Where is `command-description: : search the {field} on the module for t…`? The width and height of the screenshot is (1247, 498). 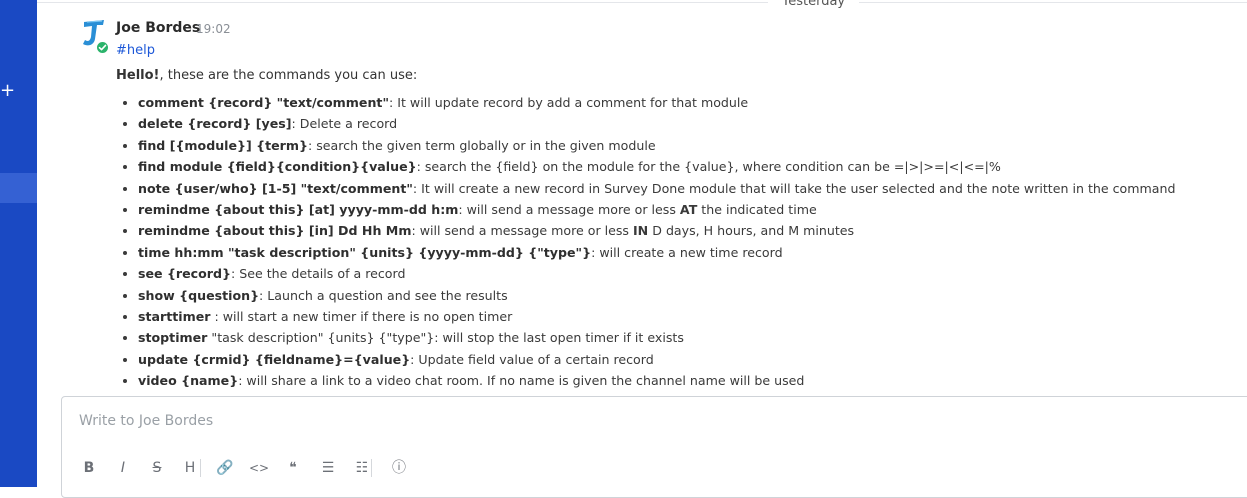 command-description: : search the {field} on the module for t… is located at coordinates (708, 167).